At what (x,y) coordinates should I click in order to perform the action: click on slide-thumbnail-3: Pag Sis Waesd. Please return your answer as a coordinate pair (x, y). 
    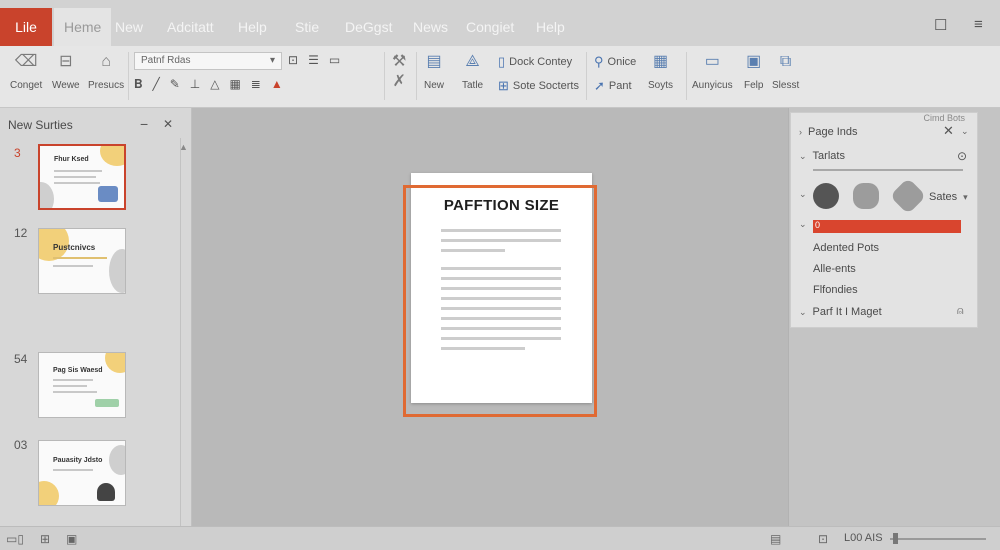
    Looking at the image, I should click on (82, 385).